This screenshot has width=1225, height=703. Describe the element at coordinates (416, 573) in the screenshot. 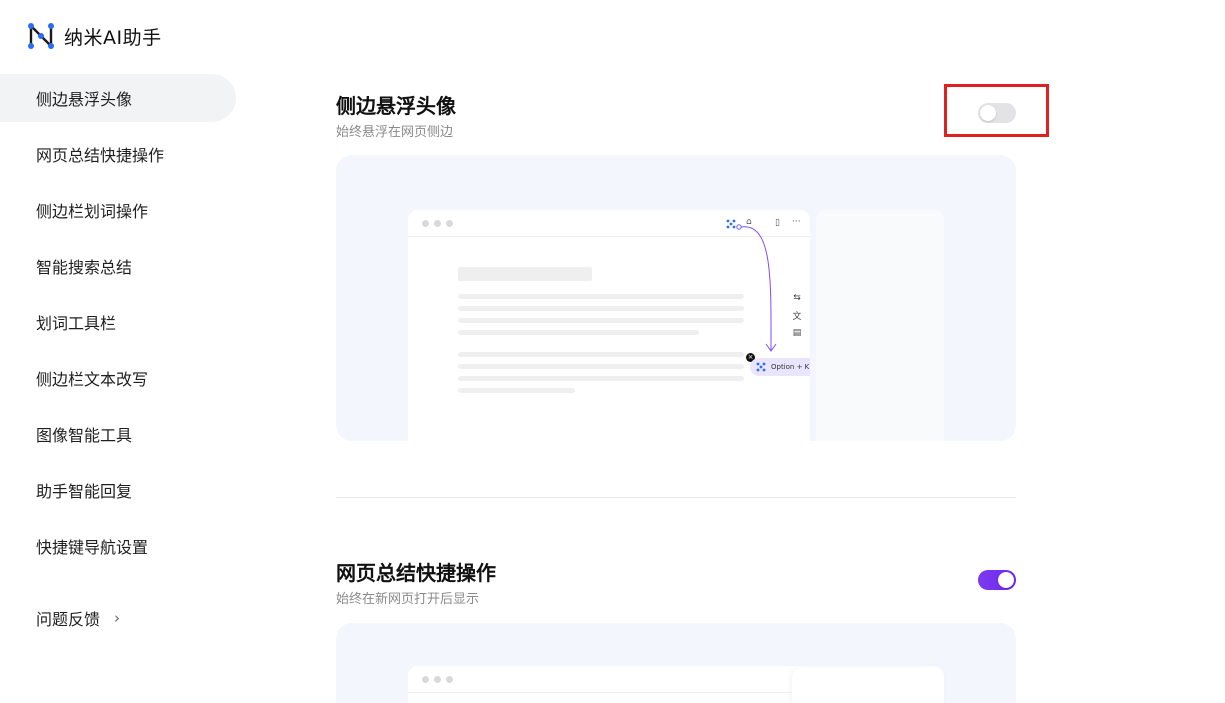

I see `section-title-page-summary: 网页总结快捷操作` at that location.